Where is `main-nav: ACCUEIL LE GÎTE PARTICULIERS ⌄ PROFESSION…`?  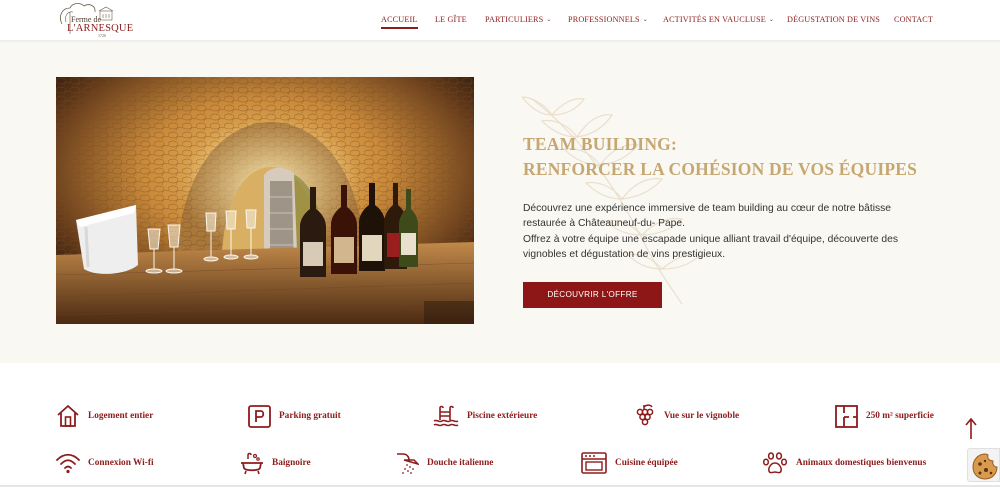 main-nav: ACCUEIL LE GÎTE PARTICULIERS ⌄ PROFESSION… is located at coordinates (500, 20).